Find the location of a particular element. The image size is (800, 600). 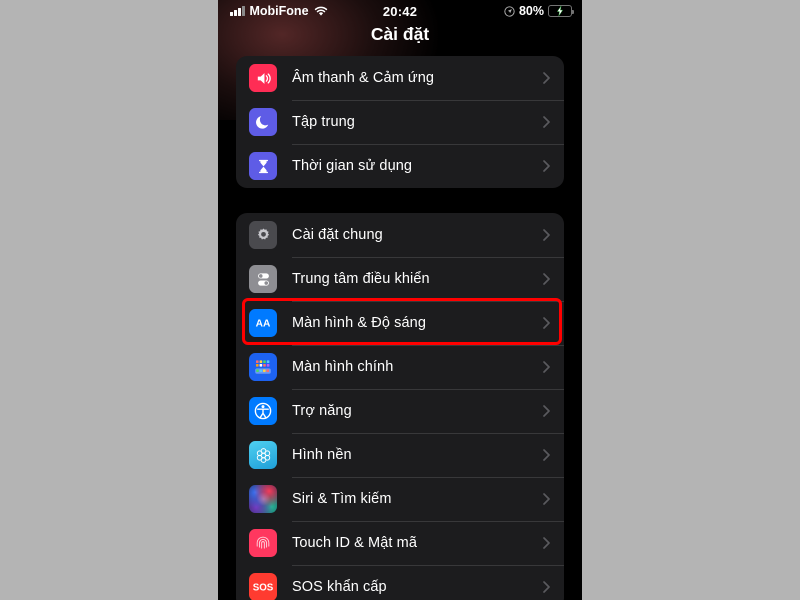

sounds-haptics-icon is located at coordinates (263, 78).